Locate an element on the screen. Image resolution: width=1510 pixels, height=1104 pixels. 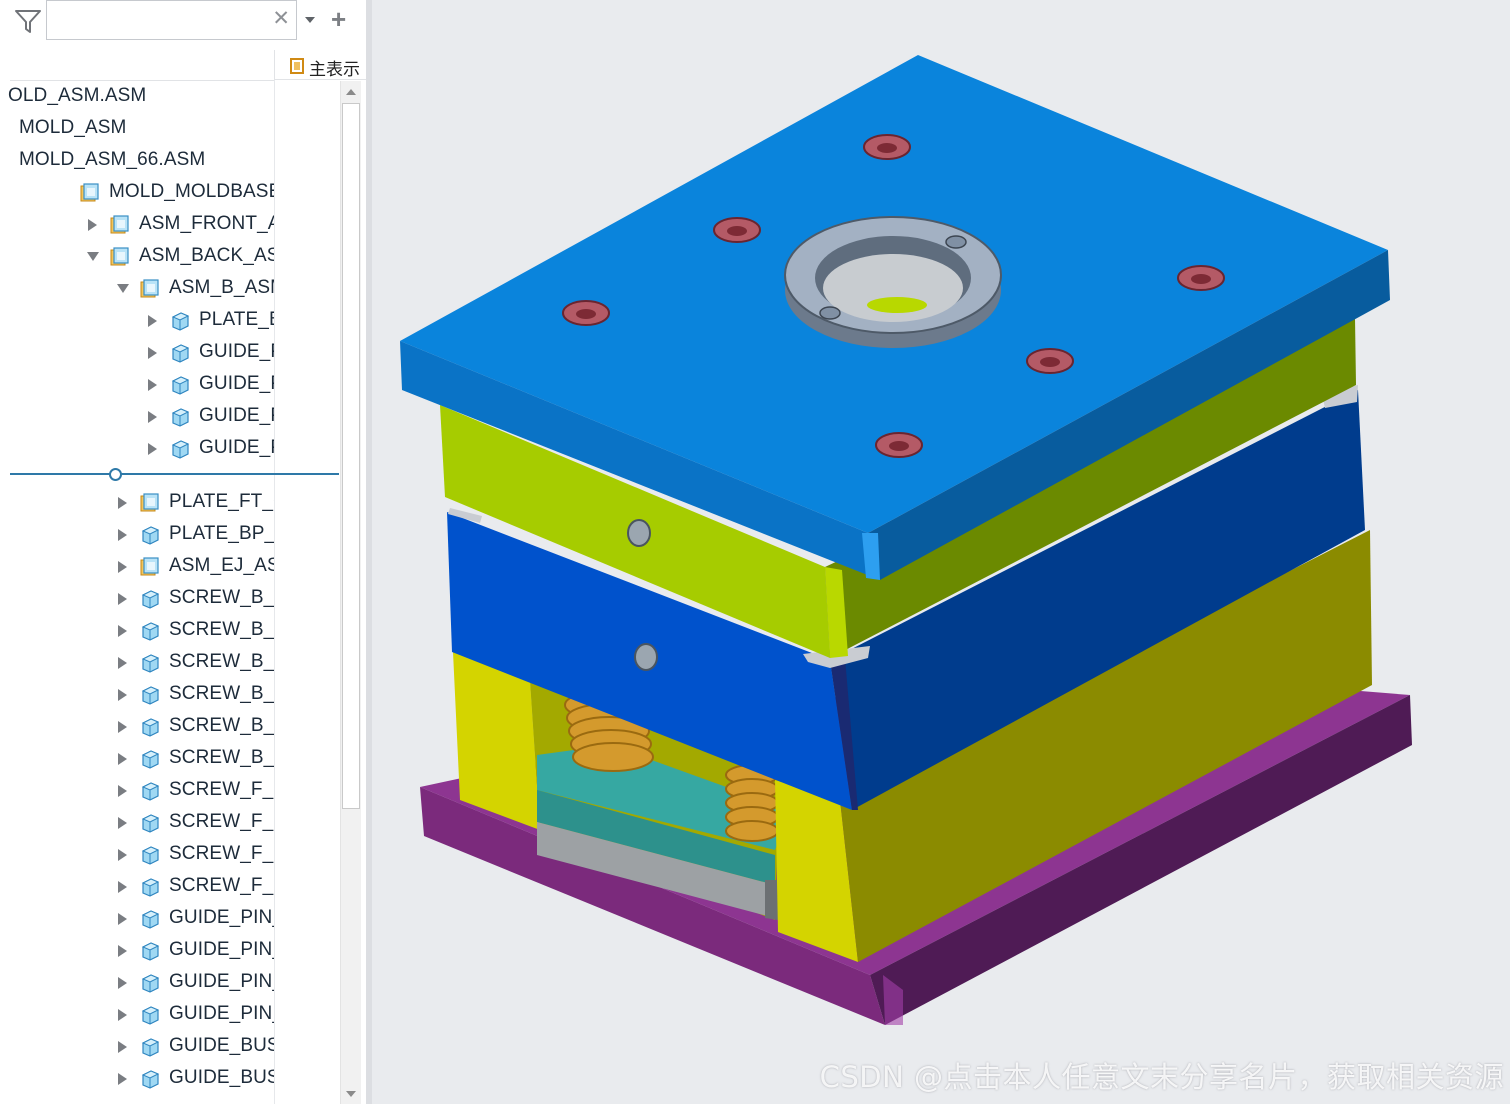
insert-here-line is located at coordinates (174, 474).